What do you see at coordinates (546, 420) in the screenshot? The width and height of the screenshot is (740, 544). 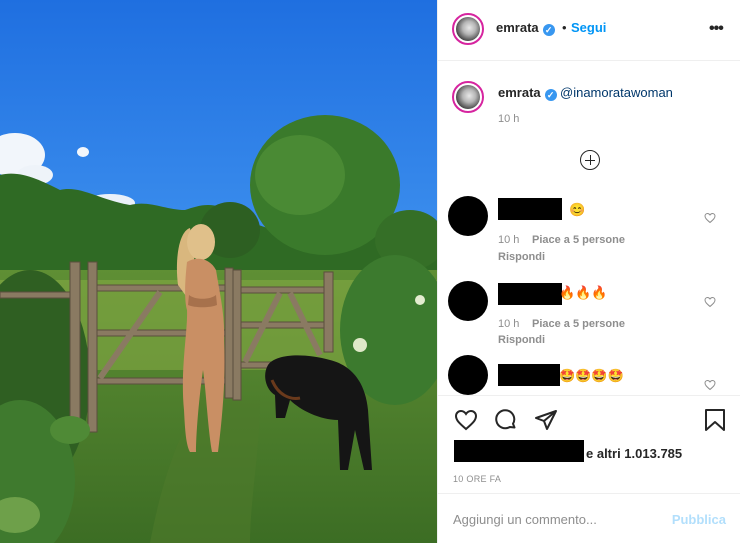 I see `share-paper-plane-icon` at bounding box center [546, 420].